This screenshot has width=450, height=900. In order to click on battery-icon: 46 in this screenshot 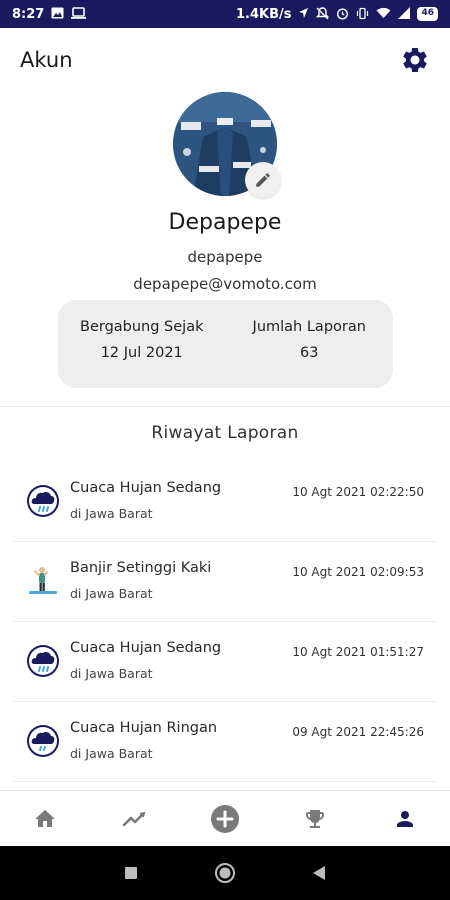, I will do `click(427, 14)`.